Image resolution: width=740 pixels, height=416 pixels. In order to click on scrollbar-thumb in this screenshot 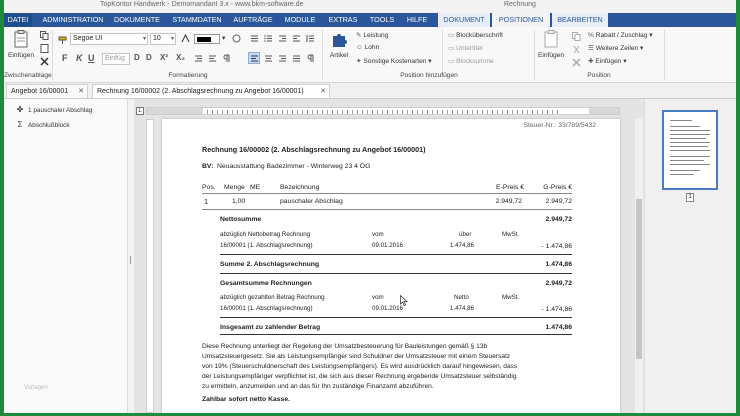, I will do `click(639, 279)`.